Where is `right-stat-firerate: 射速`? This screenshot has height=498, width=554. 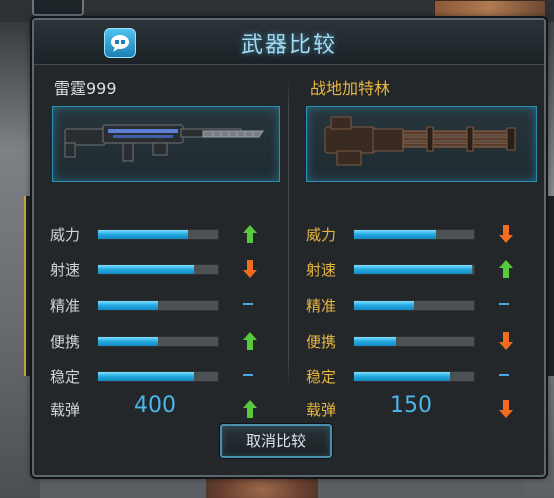
right-stat-firerate: 射速 is located at coordinates (416, 269).